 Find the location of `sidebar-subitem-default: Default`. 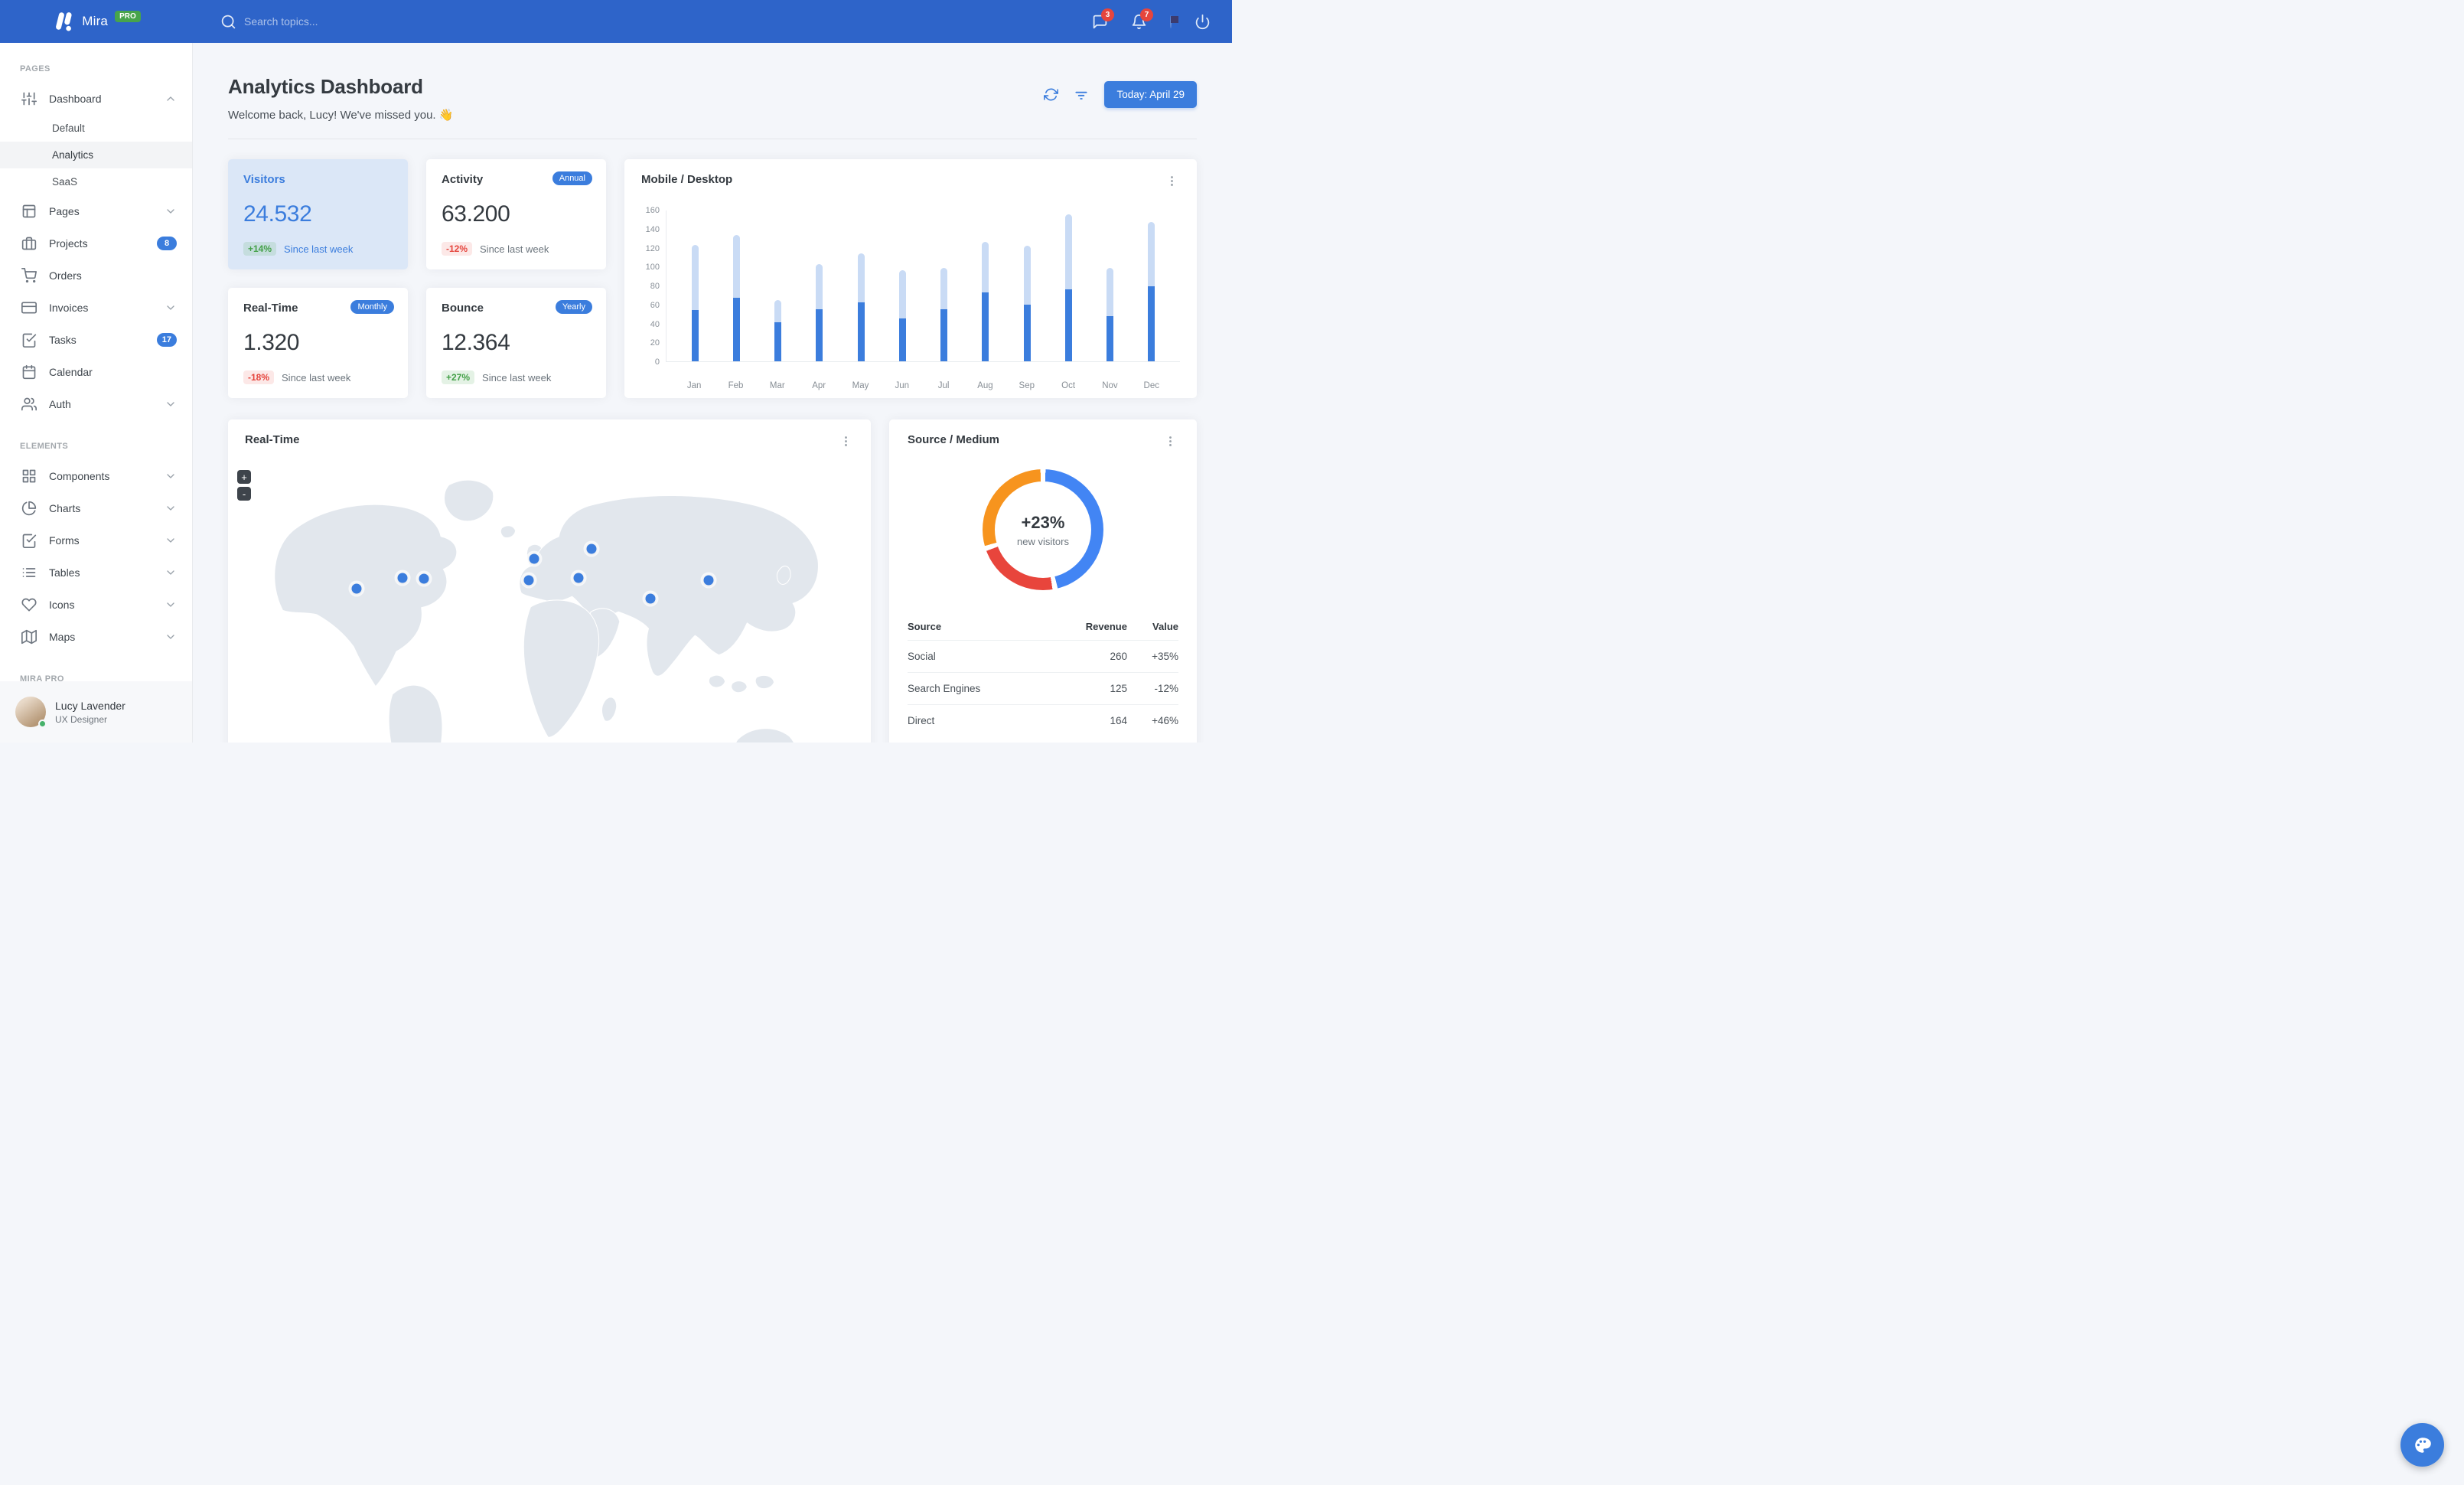

sidebar-subitem-default: Default is located at coordinates (96, 128).